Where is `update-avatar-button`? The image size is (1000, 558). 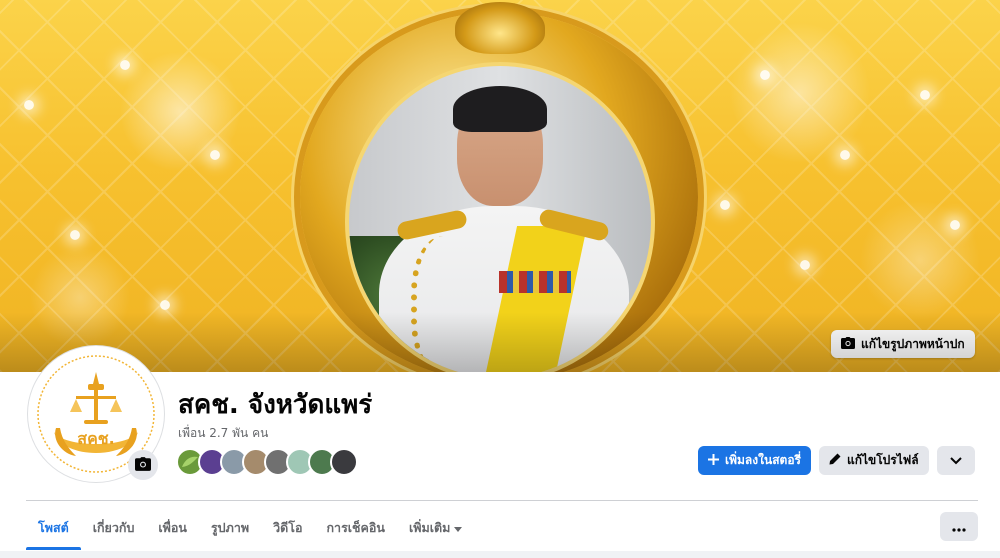 update-avatar-button is located at coordinates (143, 465).